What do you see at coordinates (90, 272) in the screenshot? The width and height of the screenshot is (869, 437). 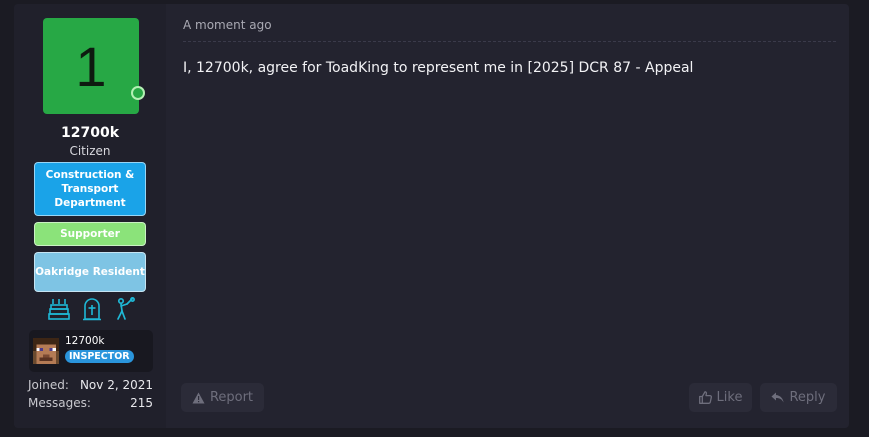 I see `banner-oakridge-resident: Oakridge Resident` at bounding box center [90, 272].